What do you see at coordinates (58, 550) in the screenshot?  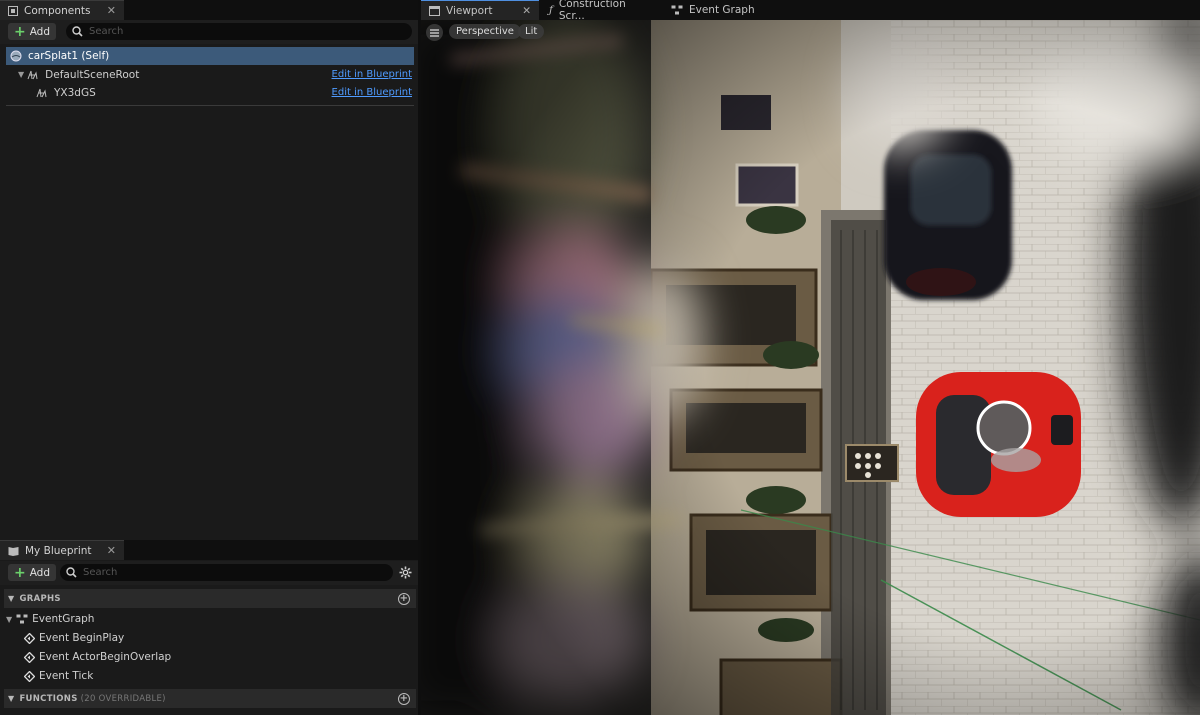 I see `blueprint-tab-label: My Blueprint` at bounding box center [58, 550].